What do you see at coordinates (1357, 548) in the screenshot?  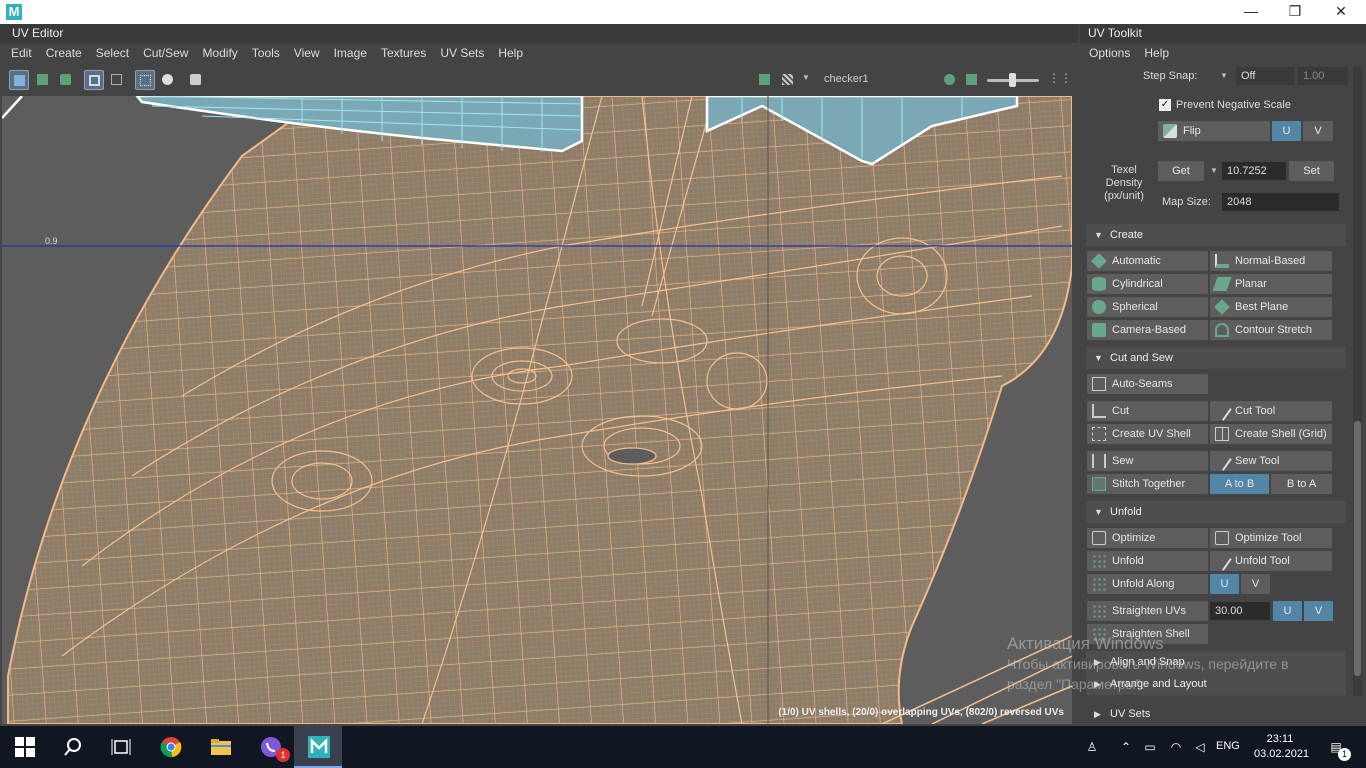 I see `toolkit-scrollbar-thumb` at bounding box center [1357, 548].